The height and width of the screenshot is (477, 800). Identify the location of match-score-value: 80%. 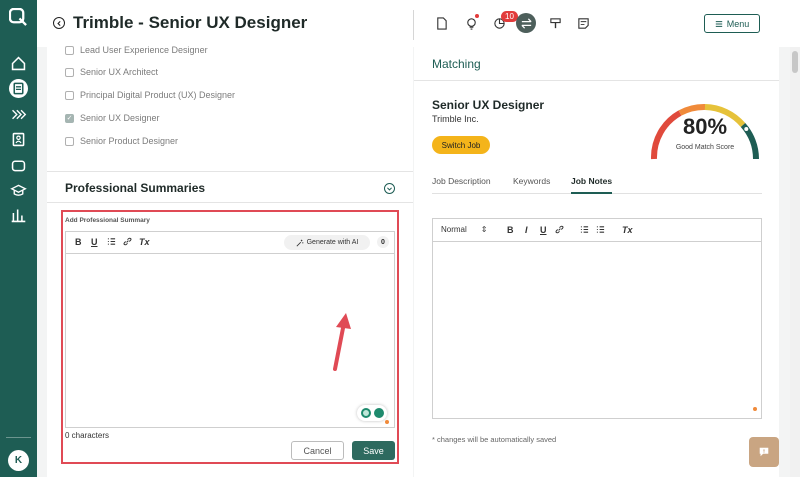
(705, 126).